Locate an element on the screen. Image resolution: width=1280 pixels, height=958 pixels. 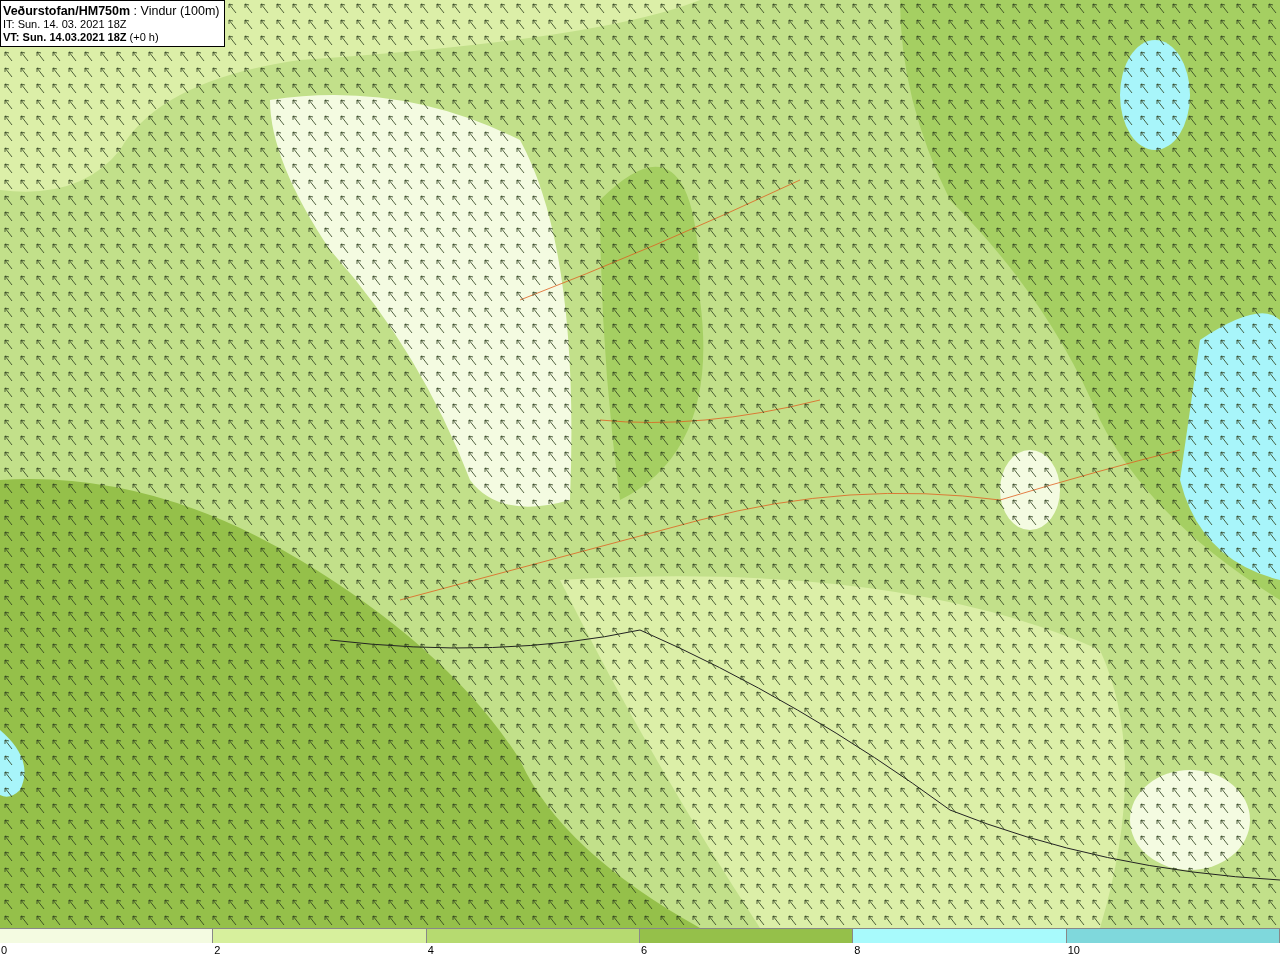
legend-label: 2 is located at coordinates (217, 950).